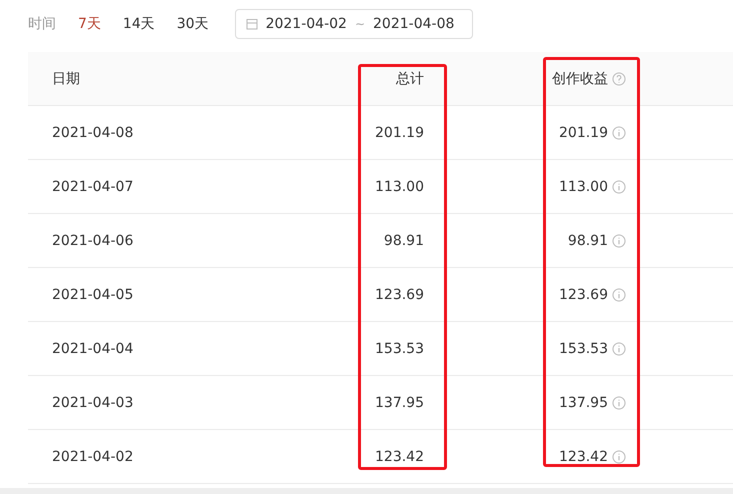  I want to click on date-range-field: 2021-04-02 ~ 2021-04-08, so click(353, 24).